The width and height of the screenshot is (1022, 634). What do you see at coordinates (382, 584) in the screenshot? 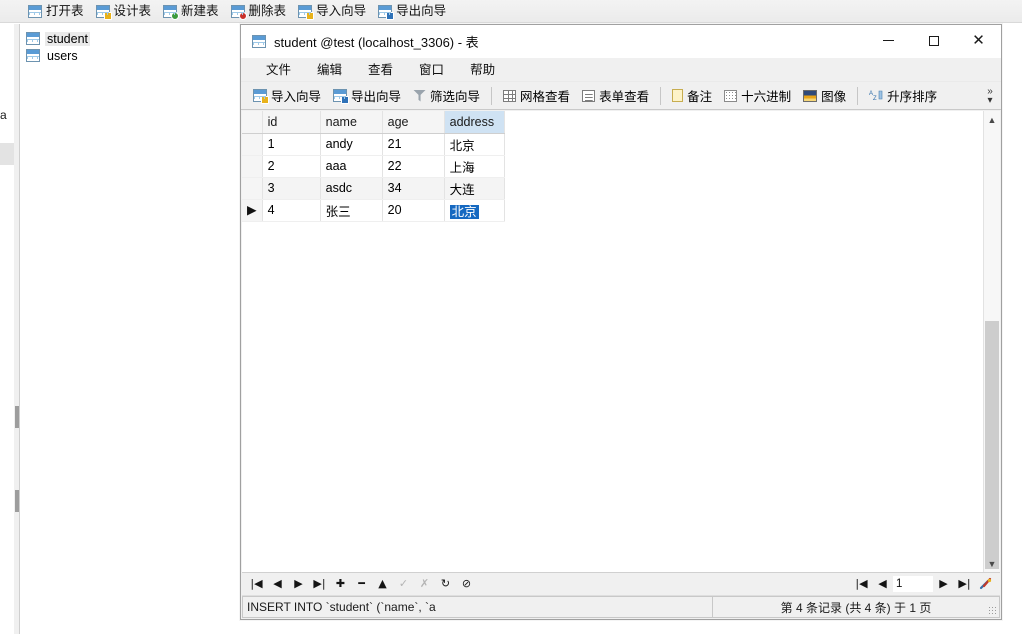
I see `edit-record-button: ▲` at bounding box center [382, 584].